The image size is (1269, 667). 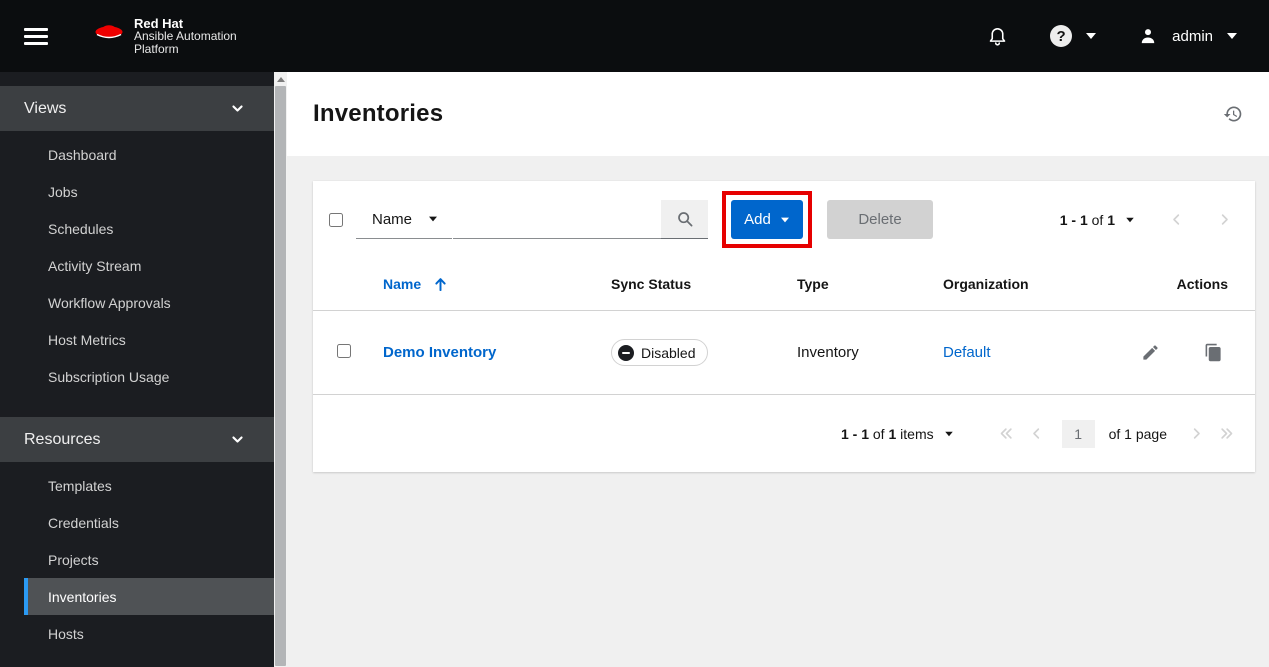 I want to click on sidebar-item-dashboard: Dashboard, so click(x=82, y=154).